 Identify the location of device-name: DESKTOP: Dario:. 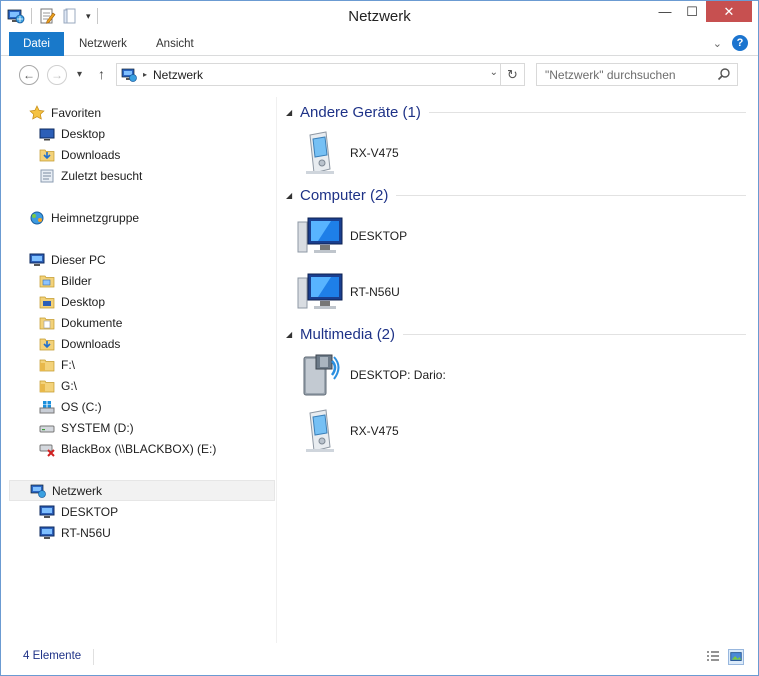
(398, 375).